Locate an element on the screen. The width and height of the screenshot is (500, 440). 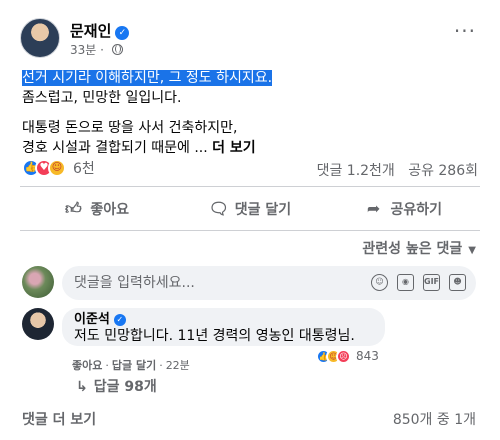
author-name-row: 문재인 ✓ is located at coordinates (100, 30).